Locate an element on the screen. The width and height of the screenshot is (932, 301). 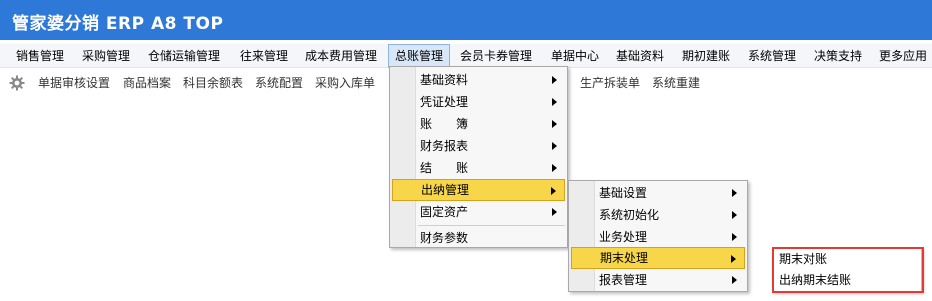
menu-item-label: 账 簿 is located at coordinates (444, 124).